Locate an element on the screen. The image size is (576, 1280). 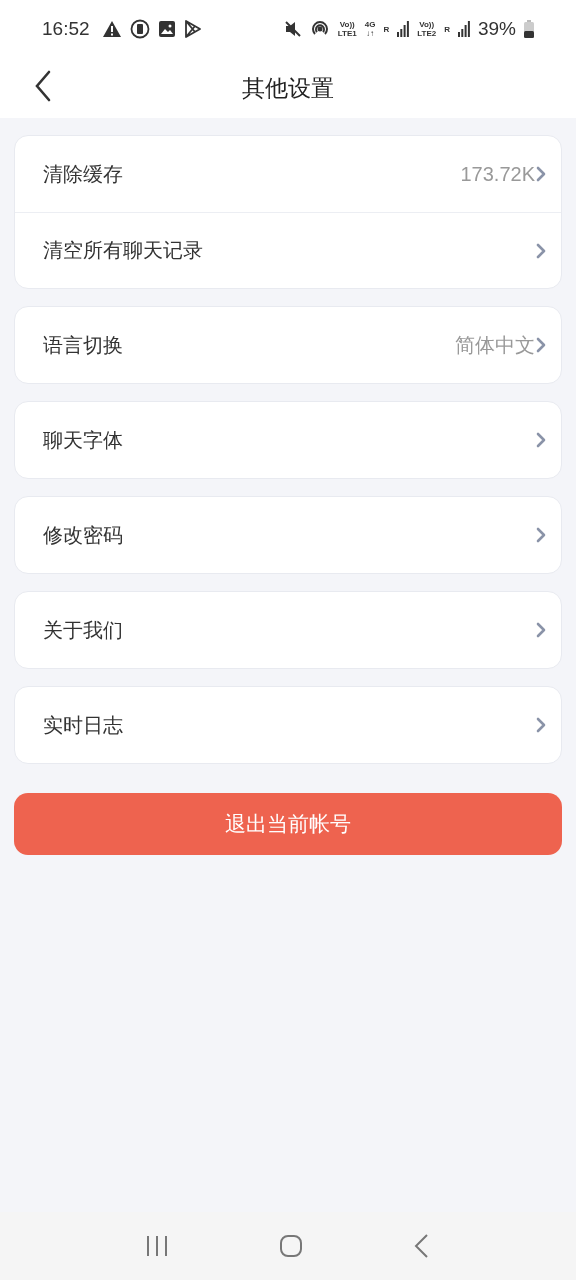
setting-label: 聊天字体 is located at coordinates (83, 440).